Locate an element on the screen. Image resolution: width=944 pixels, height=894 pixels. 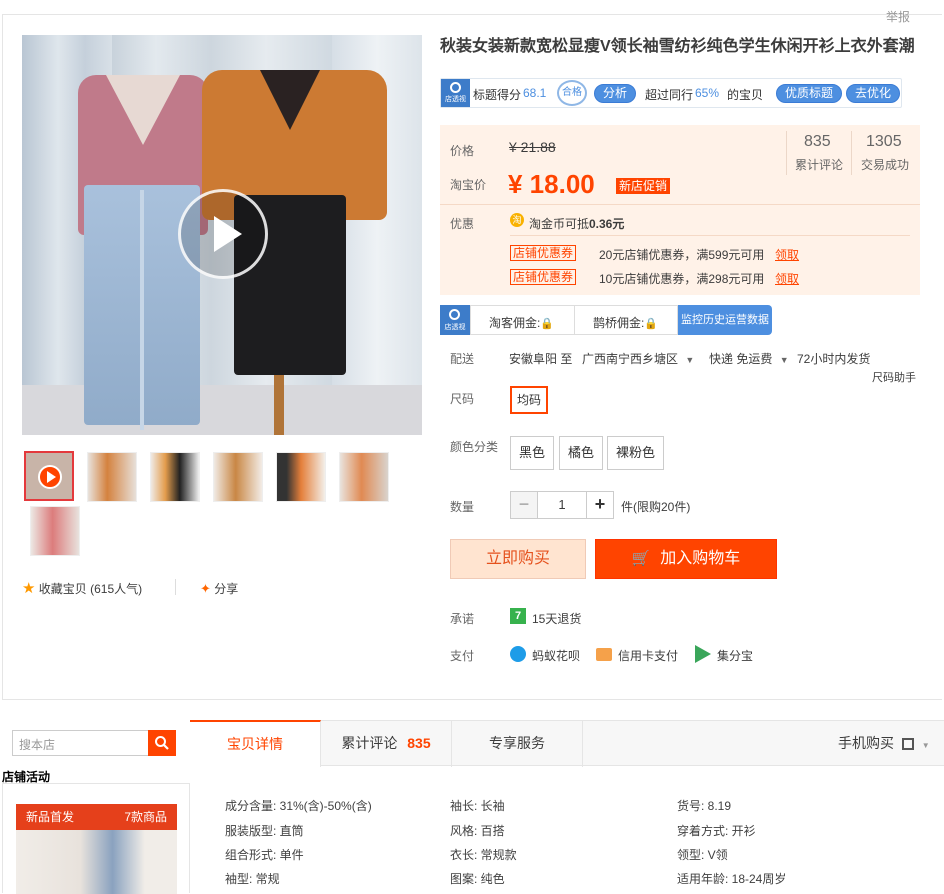
new-arrival-banner: 新品首发 7款商品 is located at coordinates (96, 817).